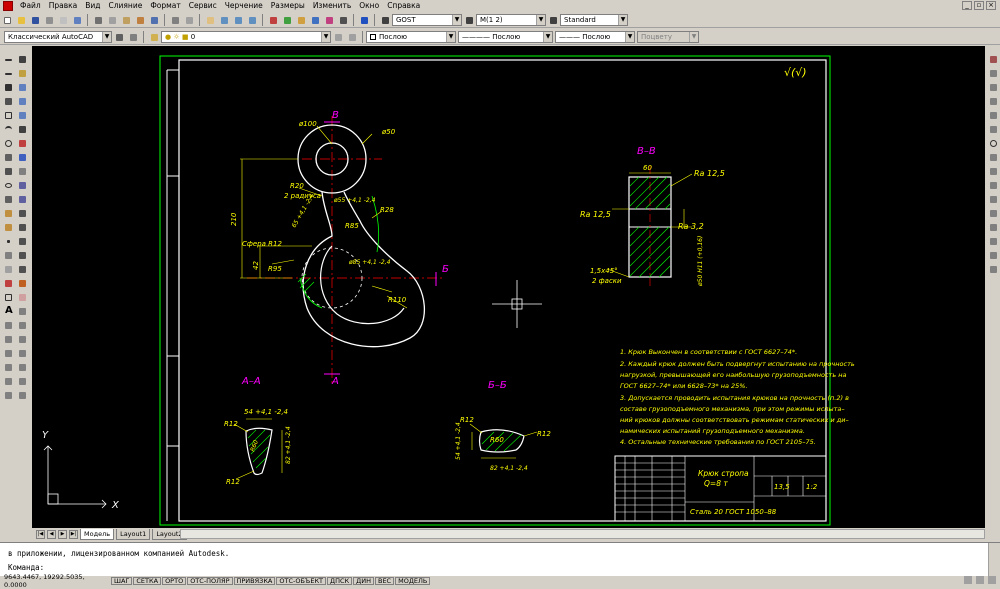 This screenshot has height=589, width=1000. What do you see at coordinates (35, 20) in the screenshot?
I see `save-icon` at bounding box center [35, 20].